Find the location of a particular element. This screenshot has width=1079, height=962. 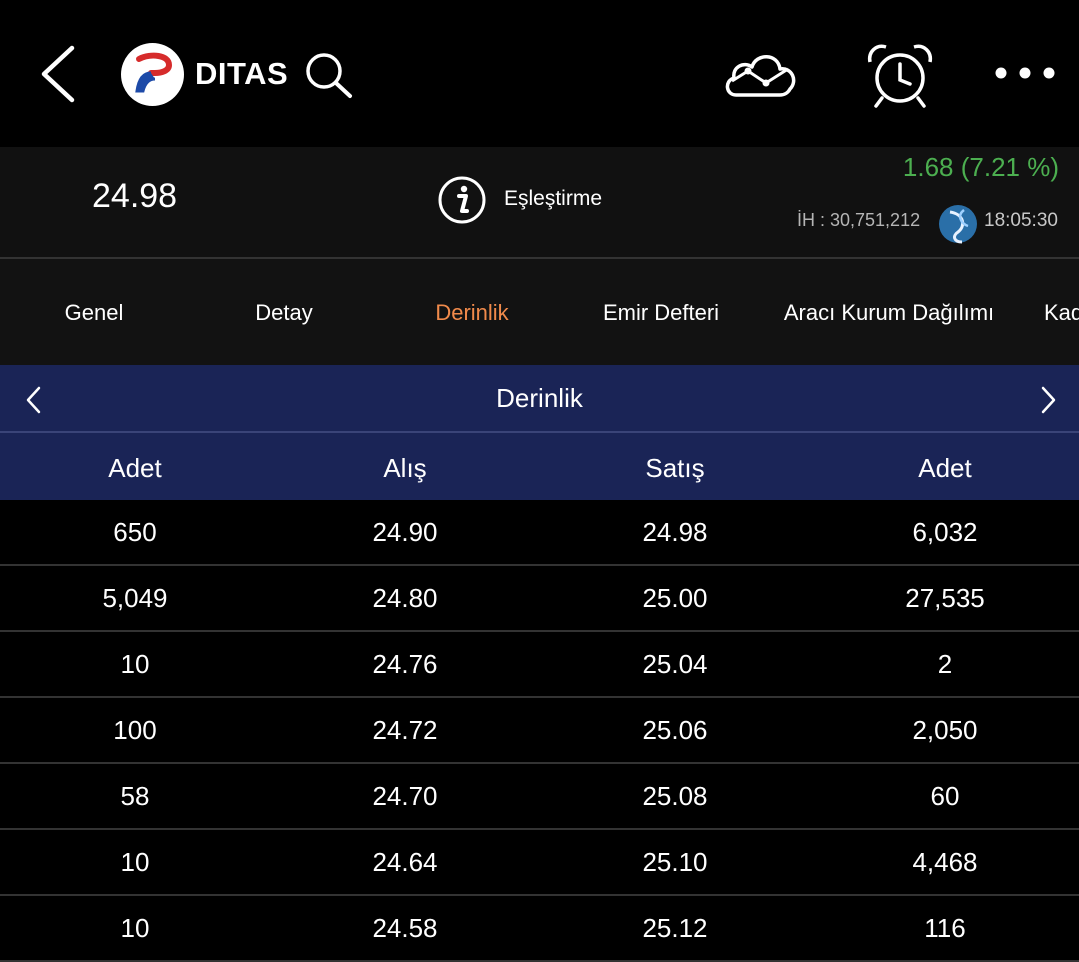

ask-price: 25.08 is located at coordinates (675, 796).